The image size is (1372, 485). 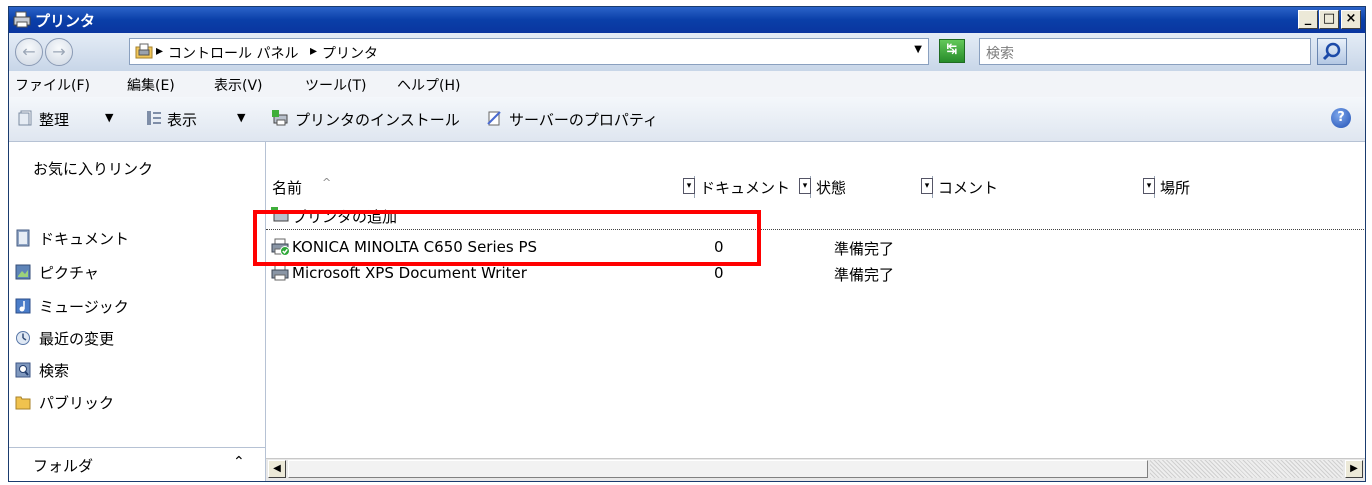 I want to click on search-icon, so click(x=1331, y=51).